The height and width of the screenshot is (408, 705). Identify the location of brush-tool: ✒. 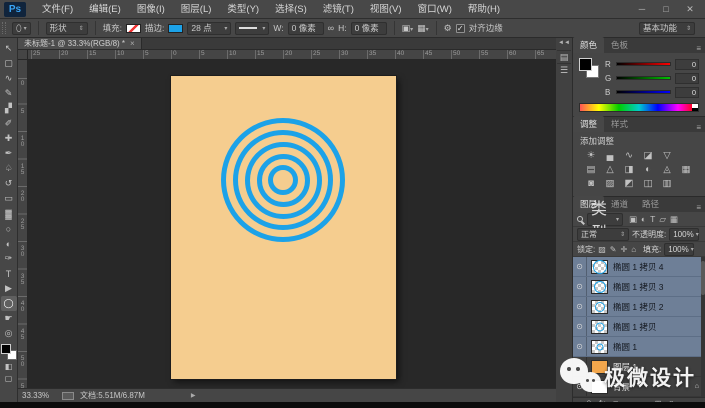
(9, 153).